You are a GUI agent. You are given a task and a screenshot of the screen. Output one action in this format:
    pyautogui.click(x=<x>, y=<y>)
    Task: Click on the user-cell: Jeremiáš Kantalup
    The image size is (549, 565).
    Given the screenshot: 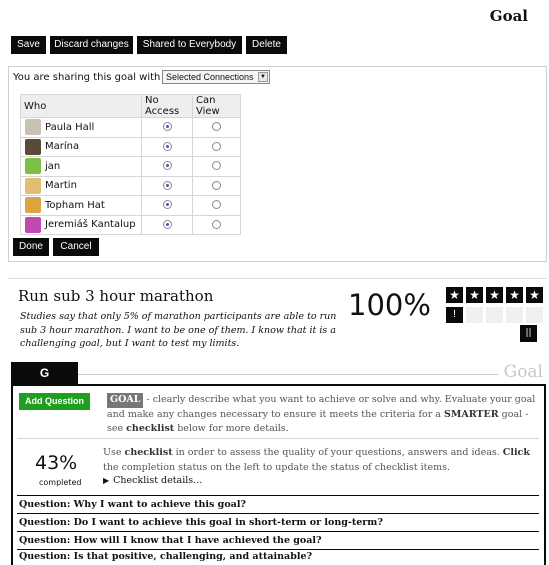 What is the action you would take?
    pyautogui.click(x=81, y=224)
    